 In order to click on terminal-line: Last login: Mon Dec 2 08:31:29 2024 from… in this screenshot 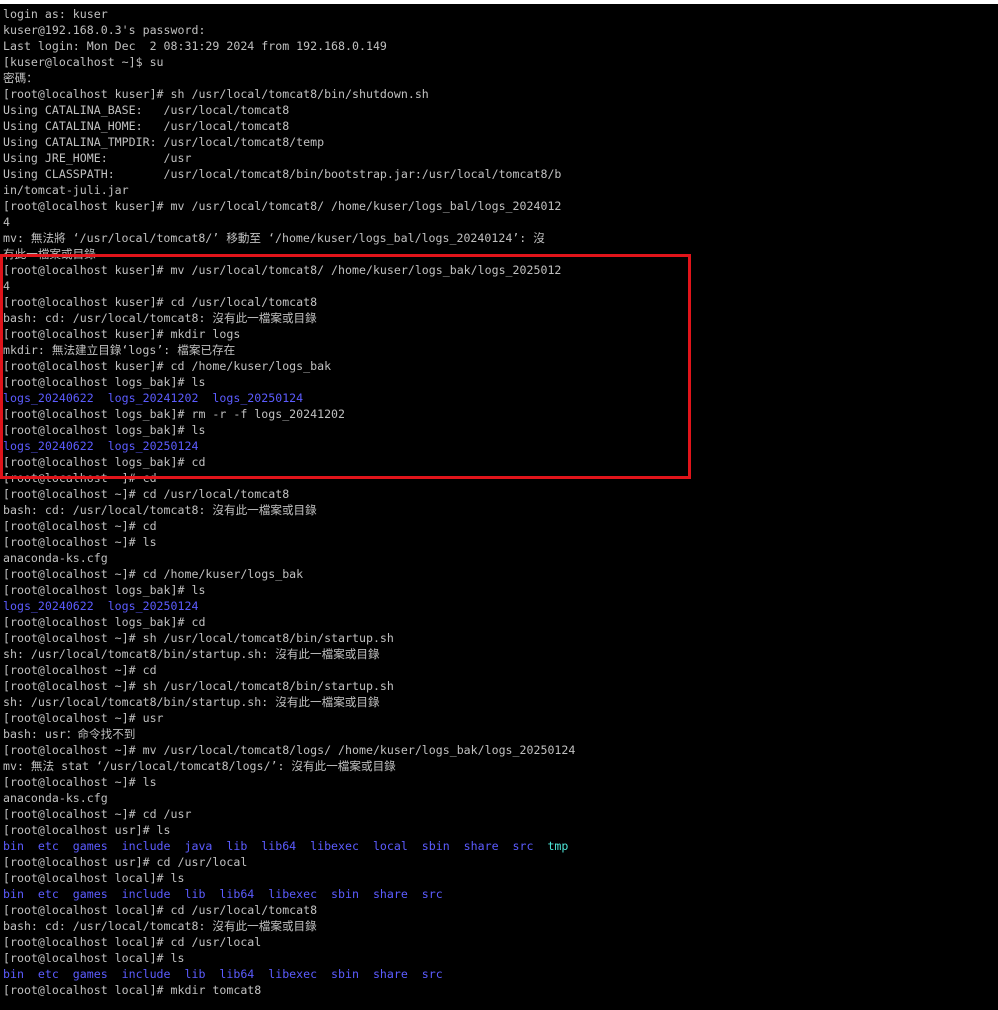, I will do `click(498, 46)`.